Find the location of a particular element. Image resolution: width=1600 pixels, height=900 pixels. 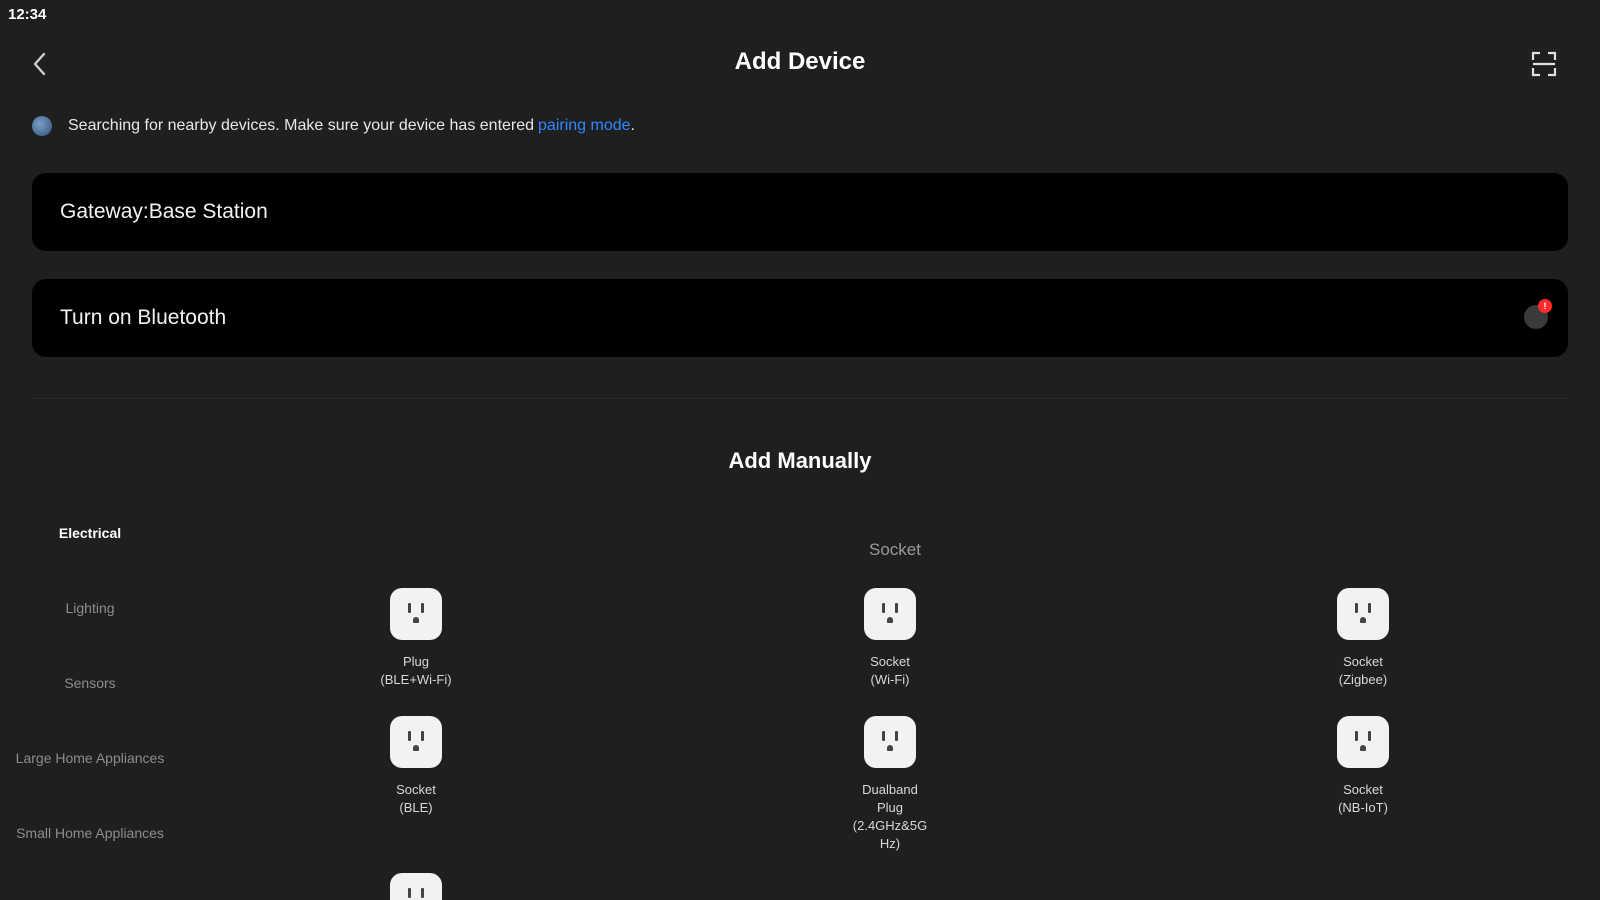

device-socket-zigbee: Socket (Zigbee) is located at coordinates (1363, 638).